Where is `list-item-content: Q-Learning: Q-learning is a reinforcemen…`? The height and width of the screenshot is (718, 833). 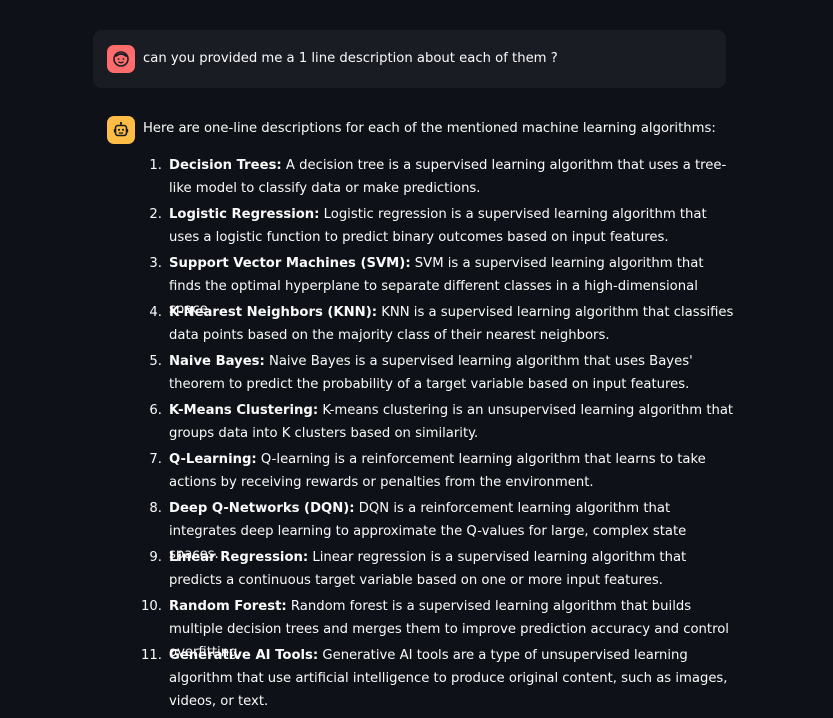
list-item-content: Q-Learning: Q-learning is a reinforcemen… is located at coordinates (451, 471).